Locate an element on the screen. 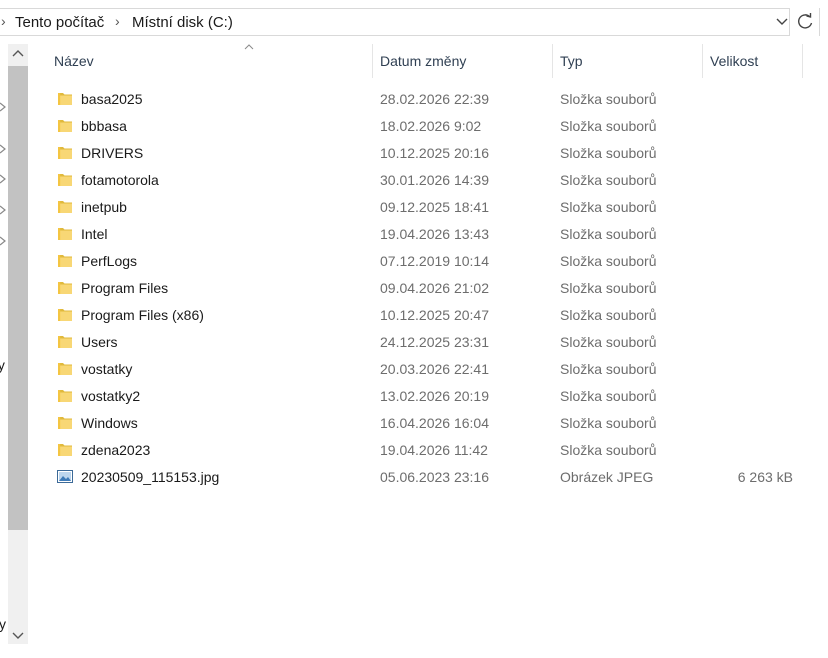 Image resolution: width=828 pixels, height=658 pixels. file-row: vostatky2 13.02.2026 20:19 Složka souborů is located at coordinates (434, 396).